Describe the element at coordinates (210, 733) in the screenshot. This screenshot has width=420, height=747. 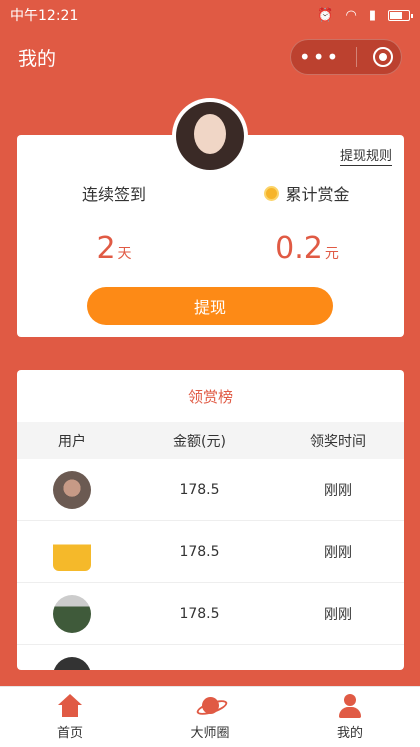
I see `tab-label: 大师圈` at that location.